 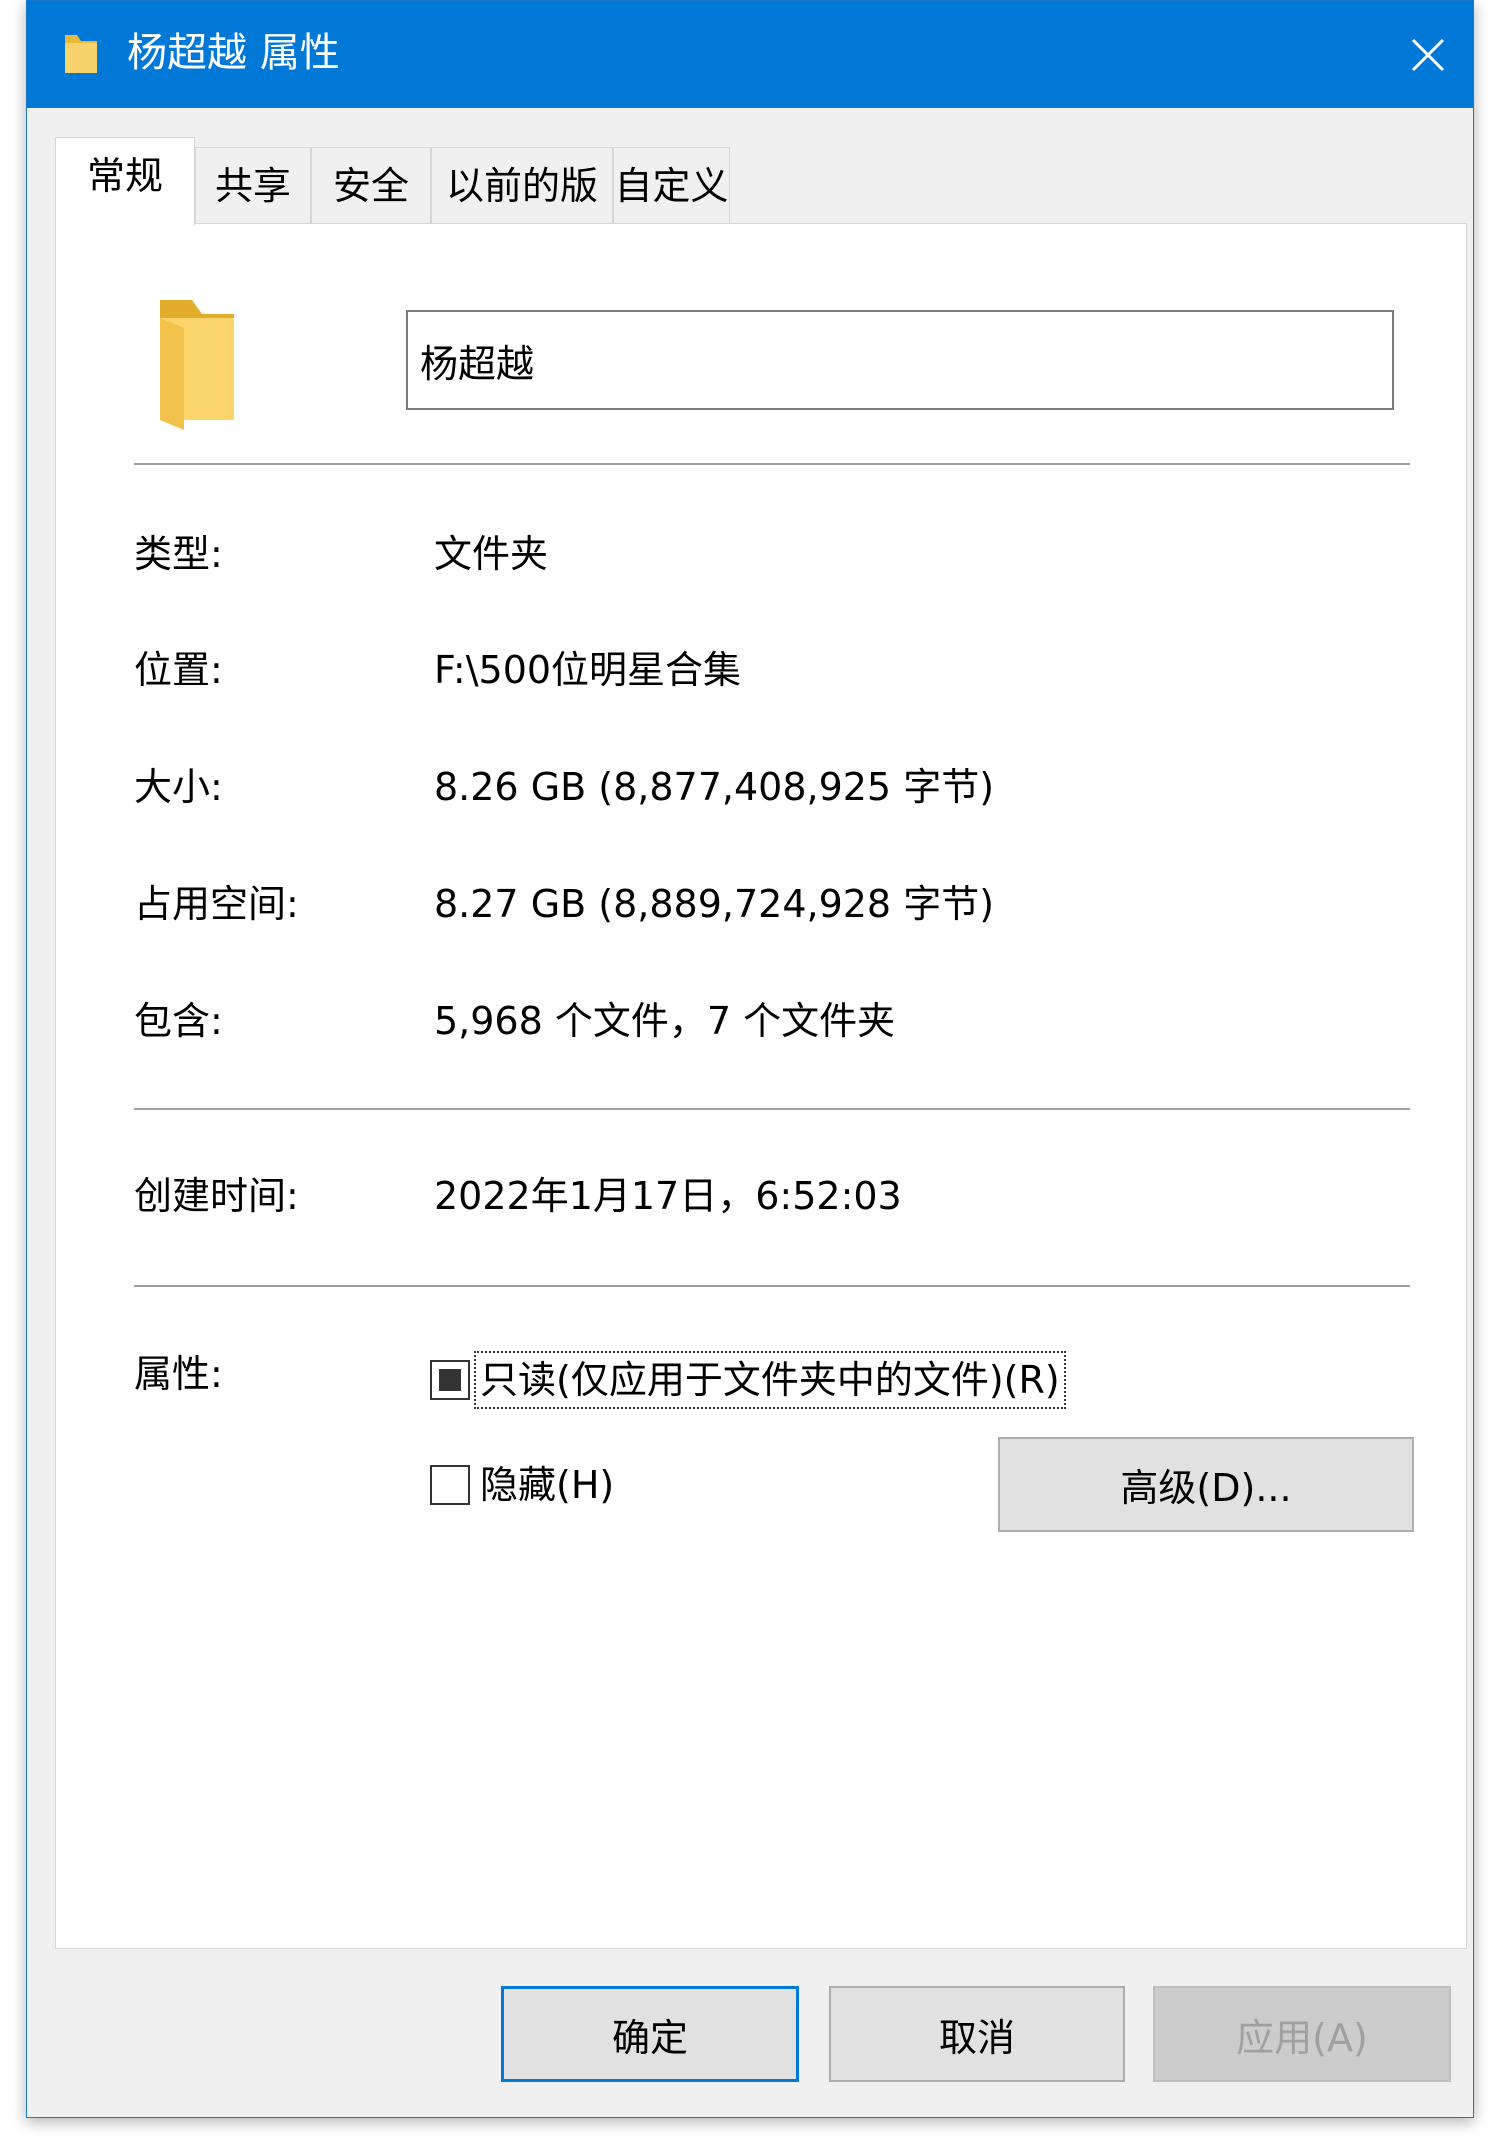 What do you see at coordinates (650, 2034) in the screenshot?
I see `ok-button: 确定` at bounding box center [650, 2034].